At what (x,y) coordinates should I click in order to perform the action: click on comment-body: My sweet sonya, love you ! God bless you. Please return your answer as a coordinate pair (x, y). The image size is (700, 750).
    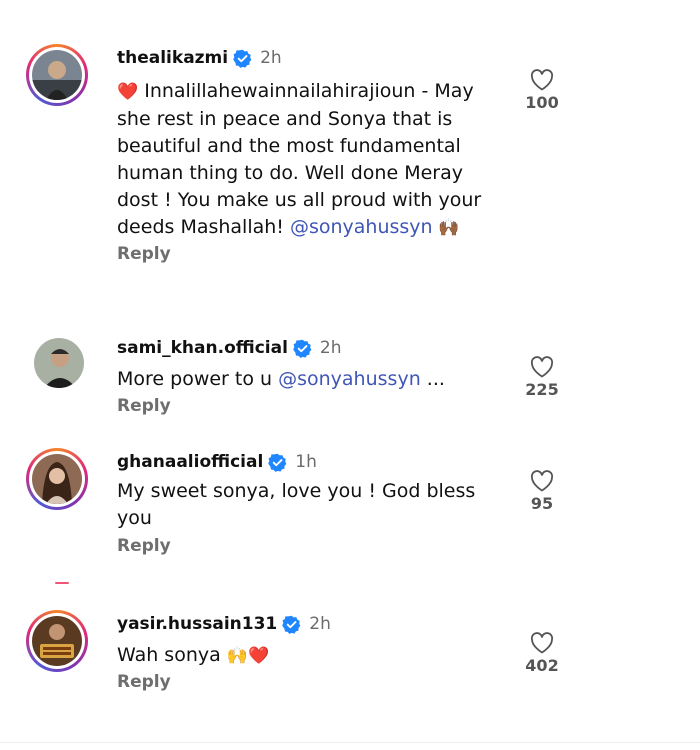
    Looking at the image, I should click on (296, 504).